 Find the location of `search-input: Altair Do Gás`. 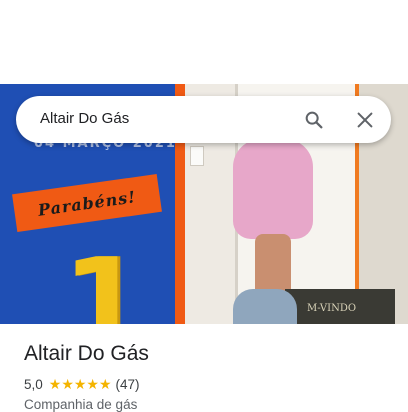

search-input: Altair Do Gás is located at coordinates (84, 118).